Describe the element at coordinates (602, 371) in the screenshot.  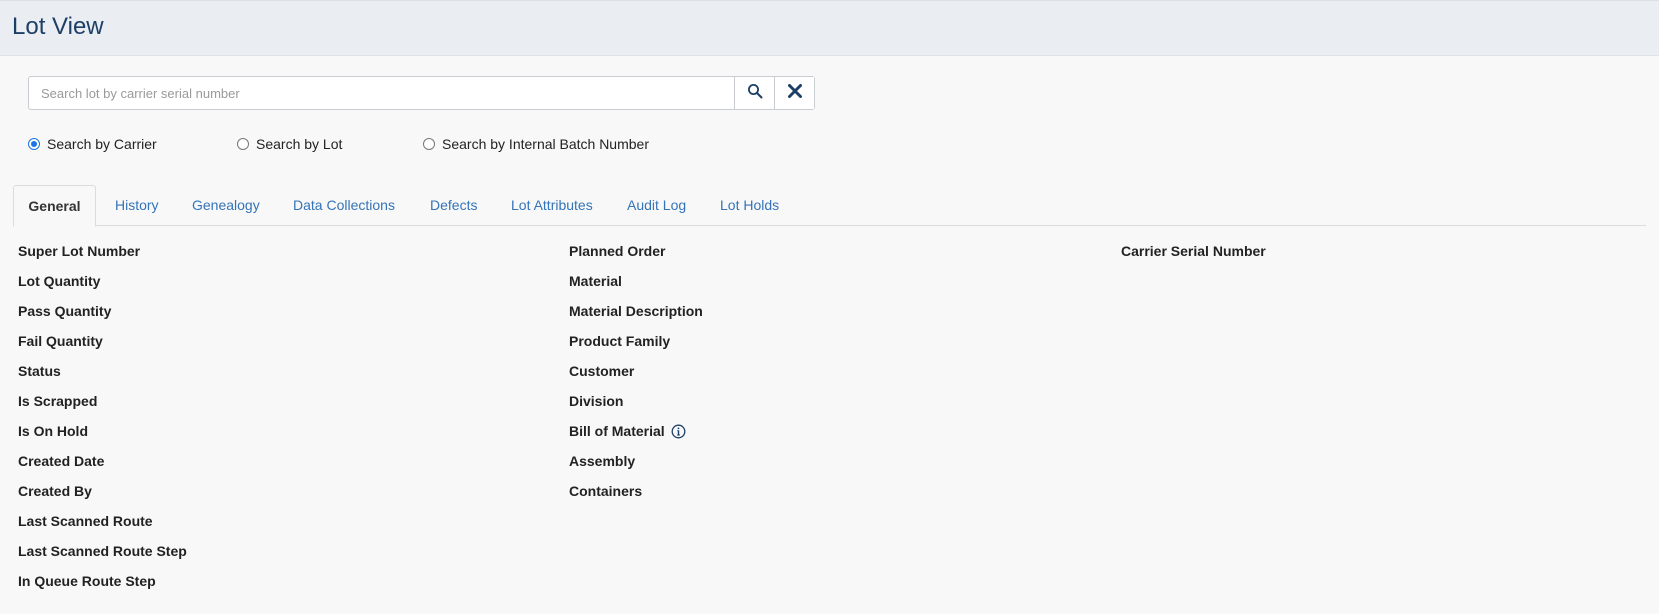
I see `field-customer: Customer` at that location.